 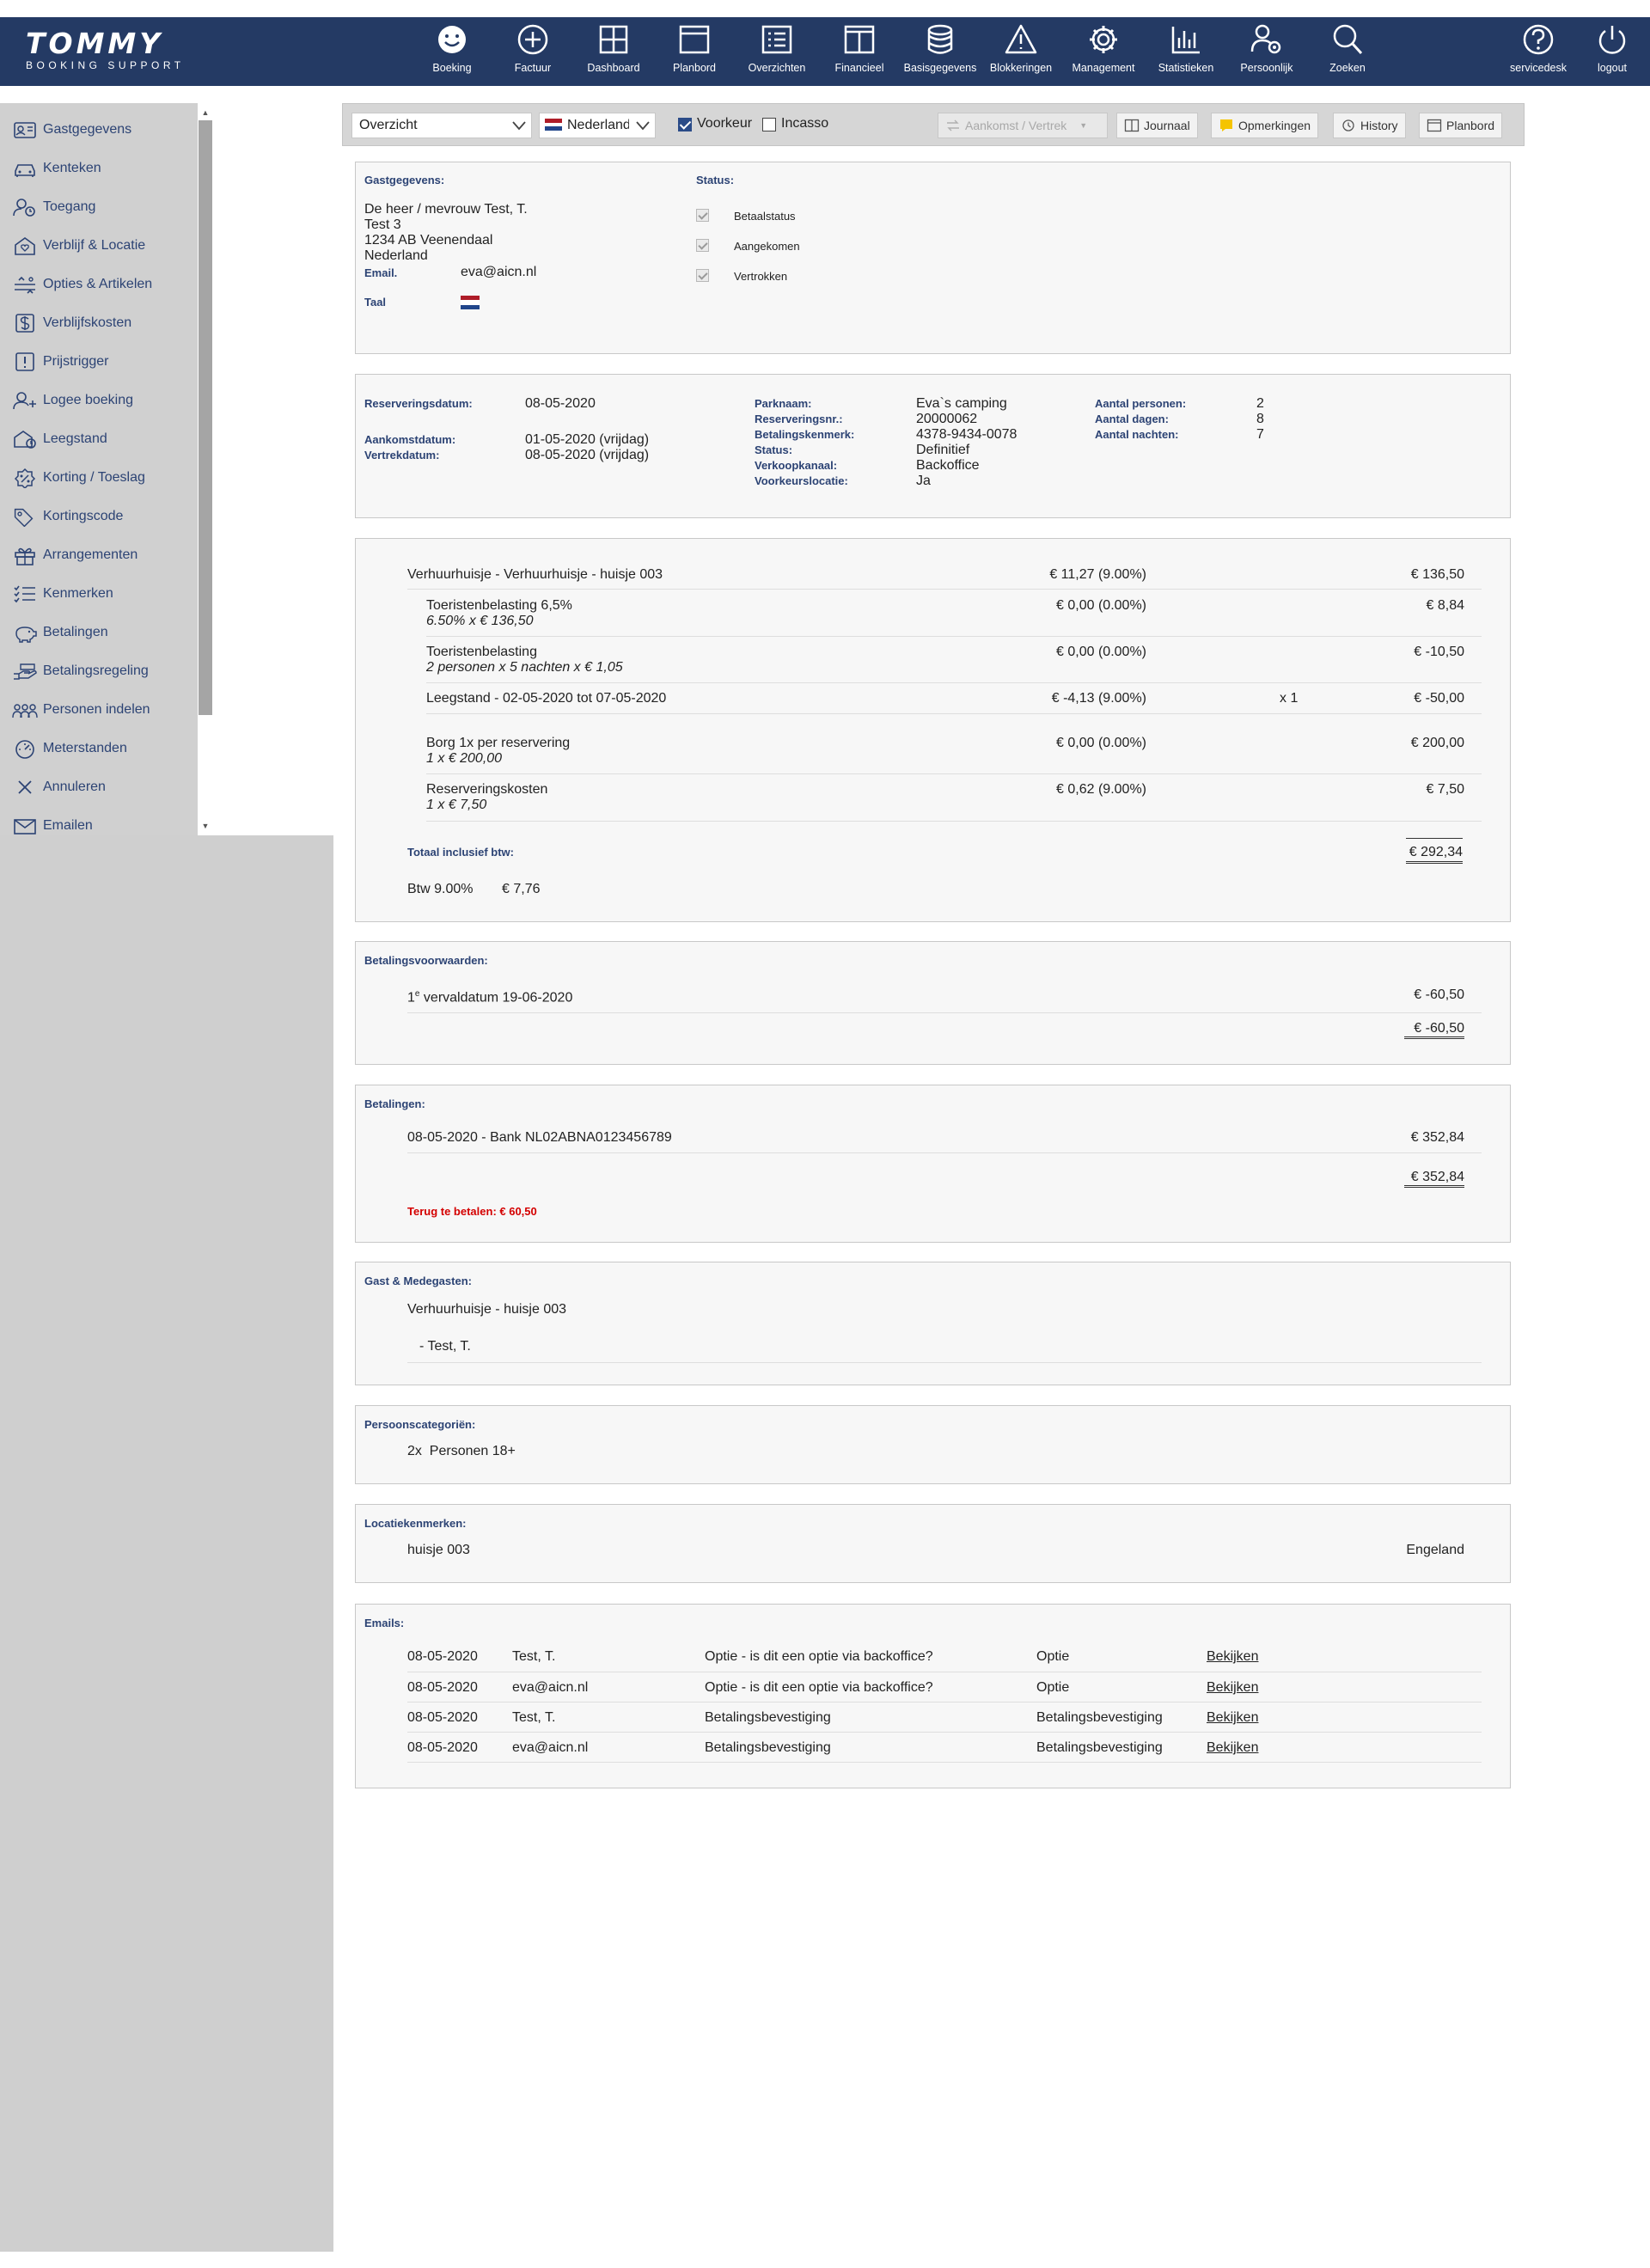 What do you see at coordinates (702, 216) in the screenshot?
I see `betaalstatus-checkbox` at bounding box center [702, 216].